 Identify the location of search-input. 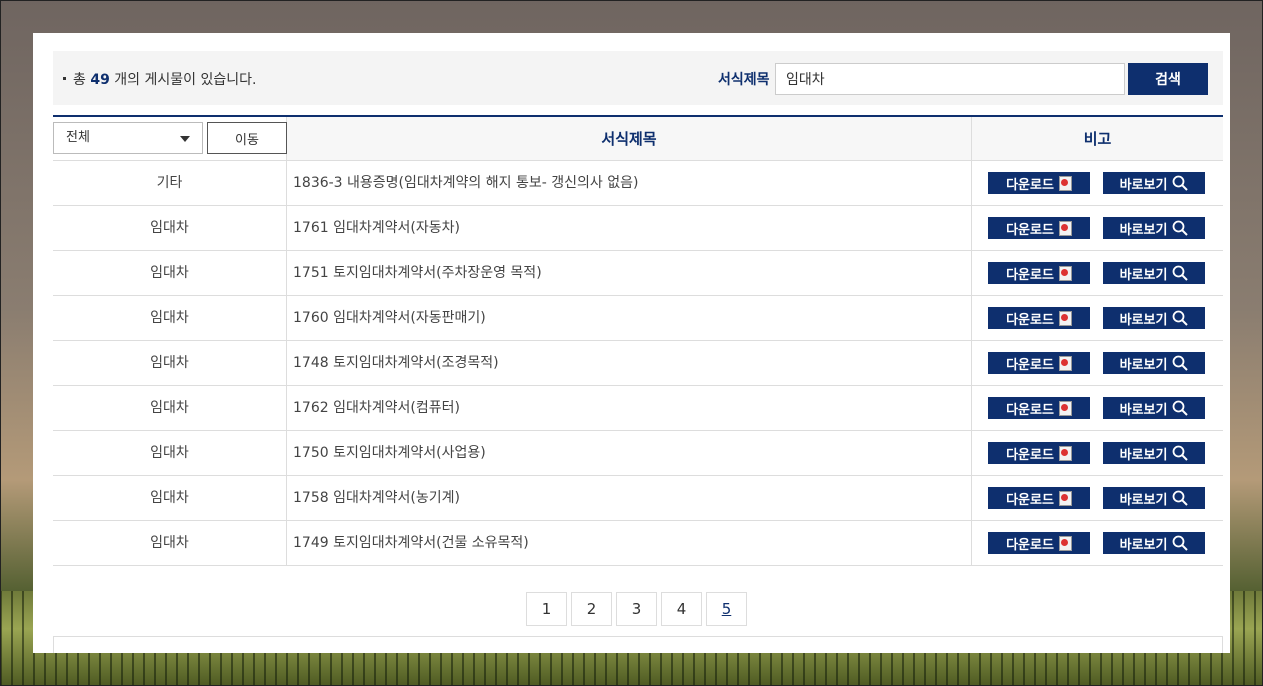
(950, 79).